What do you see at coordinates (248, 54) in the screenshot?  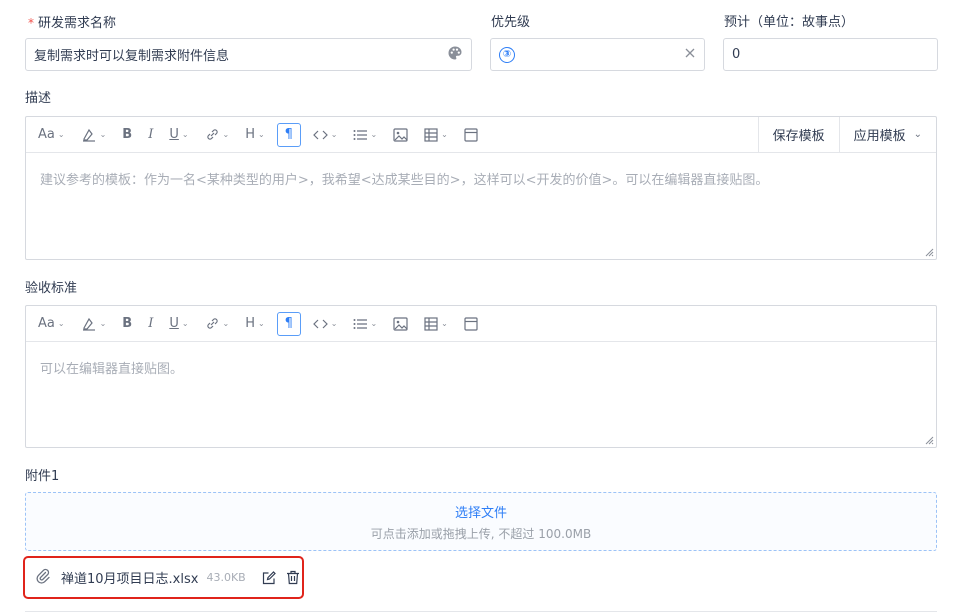 I see `name-input: 复制需求时可以复制需求附件信息` at bounding box center [248, 54].